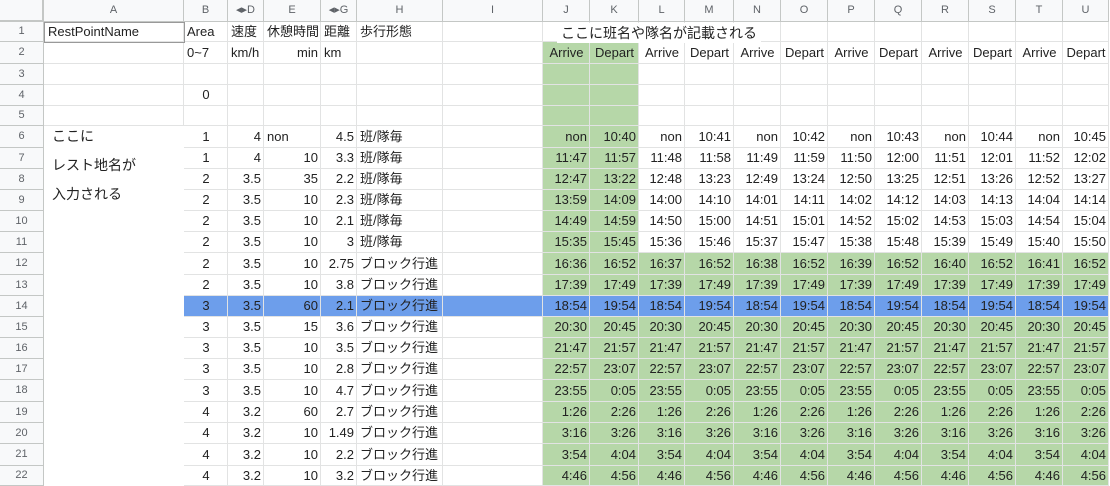 The image size is (1110, 486). What do you see at coordinates (206, 116) in the screenshot?
I see `cell-B5` at bounding box center [206, 116].